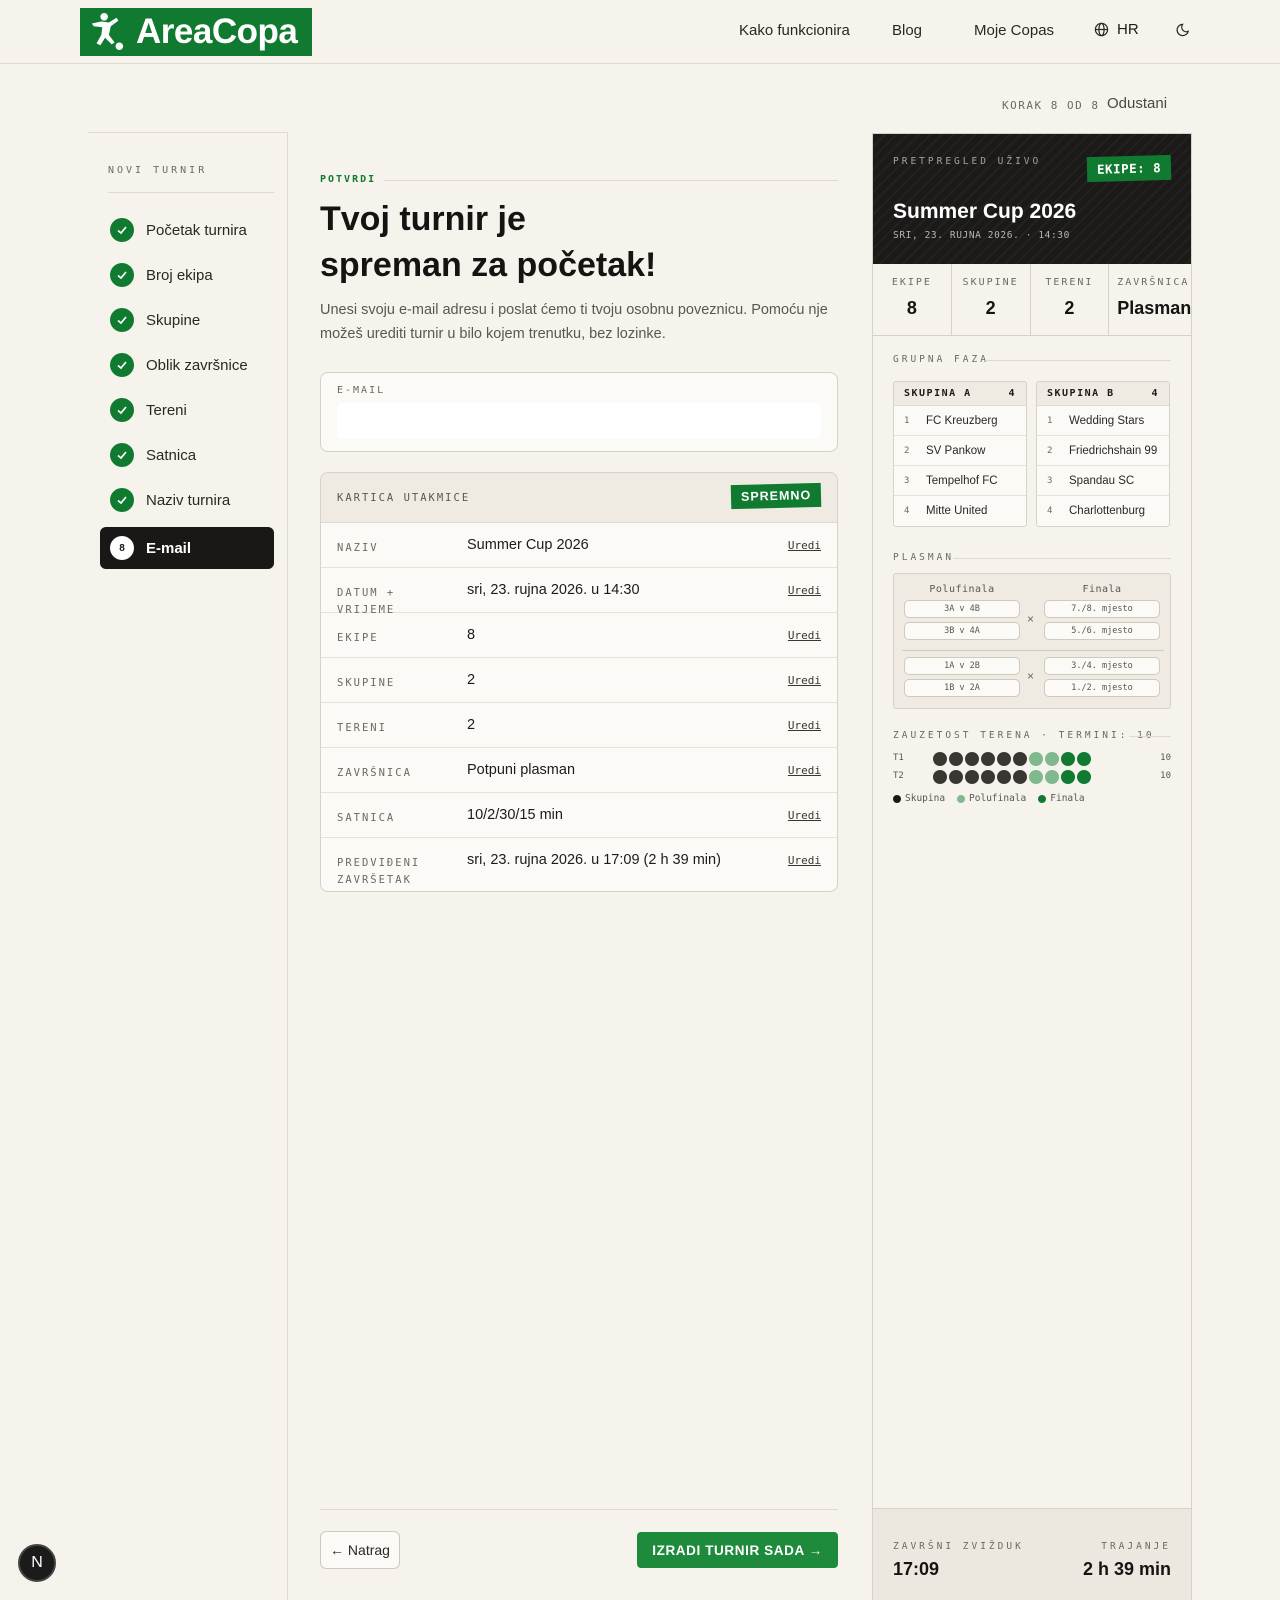  What do you see at coordinates (962, 631) in the screenshot?
I see `bracket-match: 3B v 4A` at bounding box center [962, 631].